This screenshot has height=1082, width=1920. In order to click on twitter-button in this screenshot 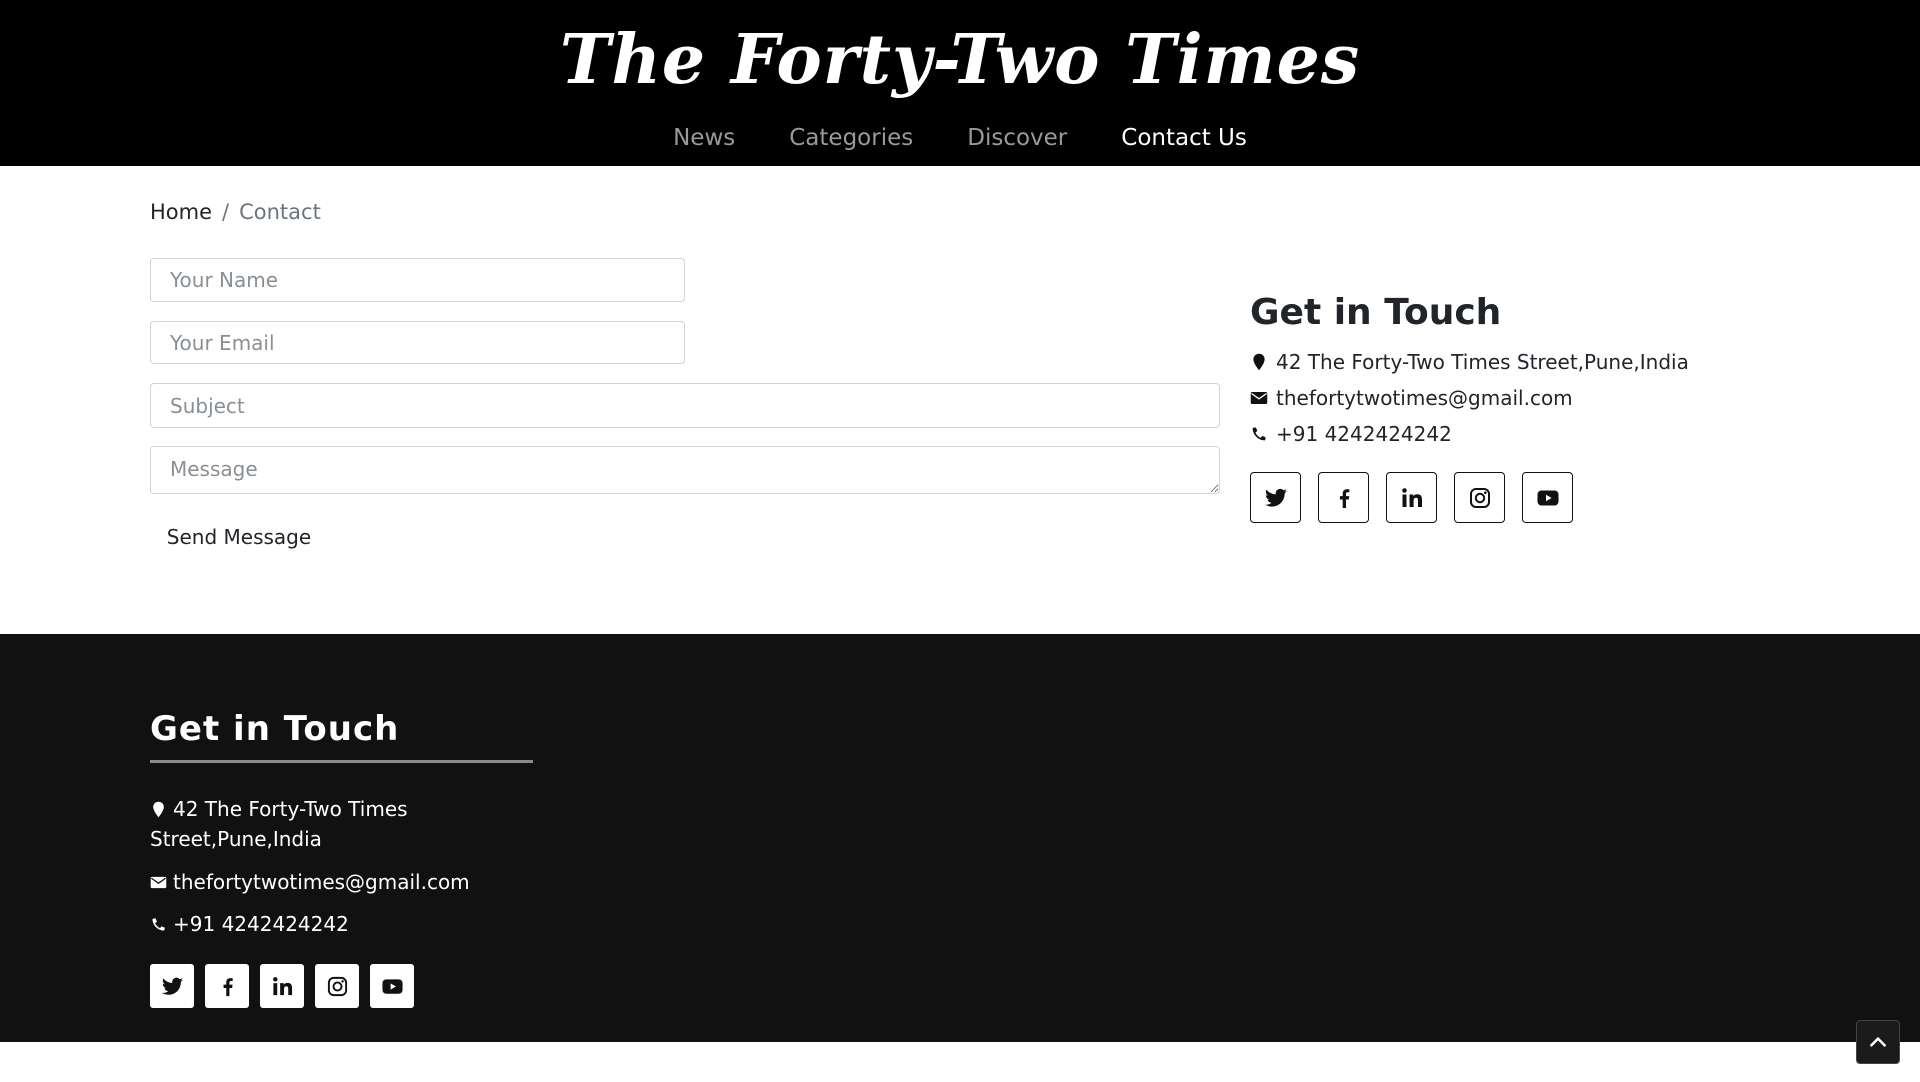, I will do `click(1275, 497)`.